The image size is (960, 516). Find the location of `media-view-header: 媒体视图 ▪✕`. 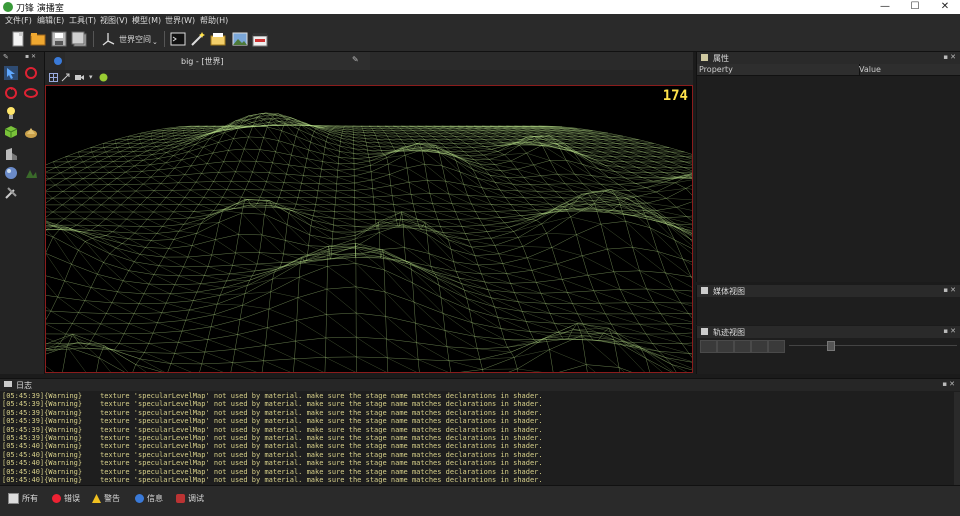

media-view-header: 媒体视图 ▪✕ is located at coordinates (828, 291).